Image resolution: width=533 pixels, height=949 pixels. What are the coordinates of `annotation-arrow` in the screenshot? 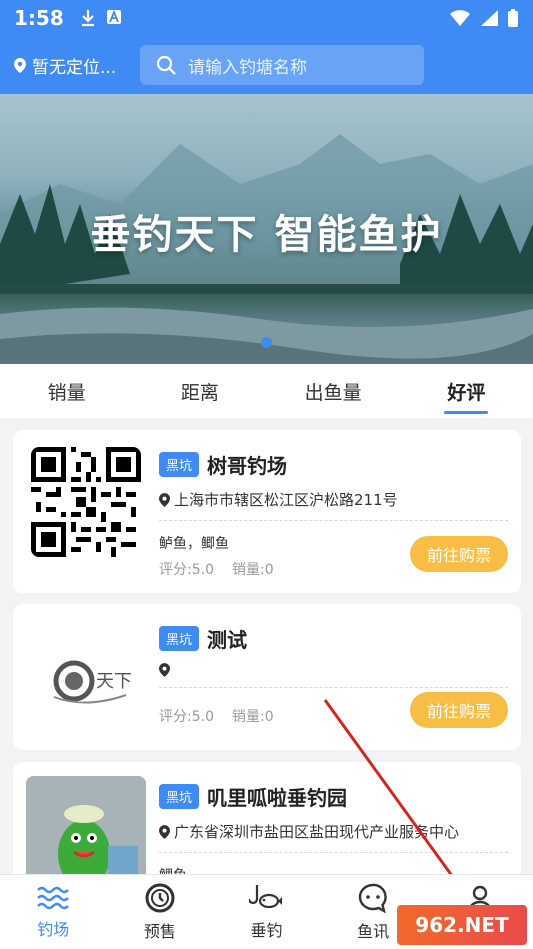 It's located at (398, 803).